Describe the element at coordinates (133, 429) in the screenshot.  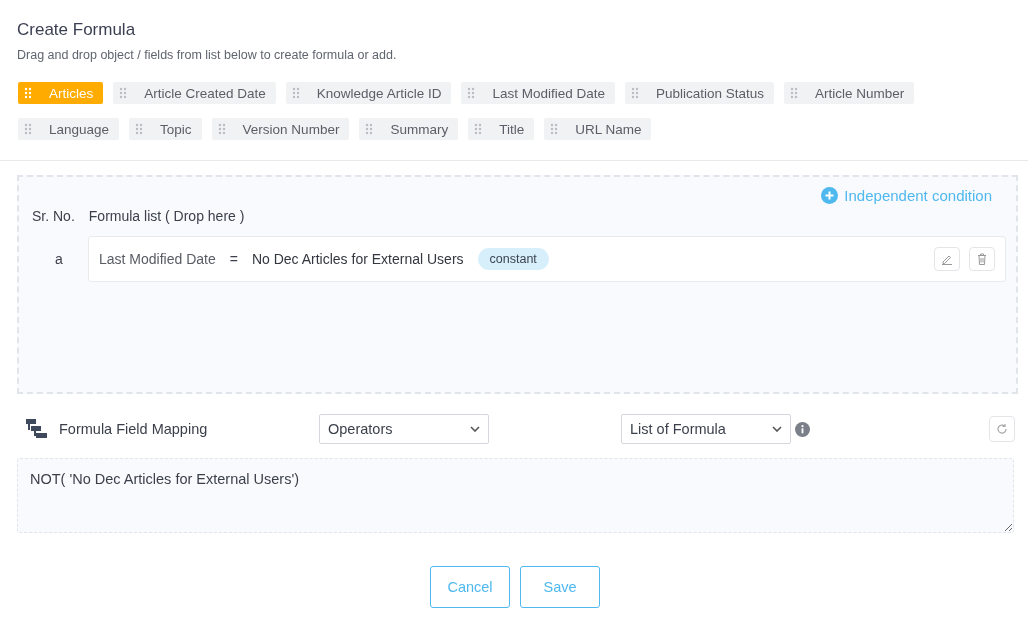
I see `mapping-label: Formula Field Mapping` at that location.